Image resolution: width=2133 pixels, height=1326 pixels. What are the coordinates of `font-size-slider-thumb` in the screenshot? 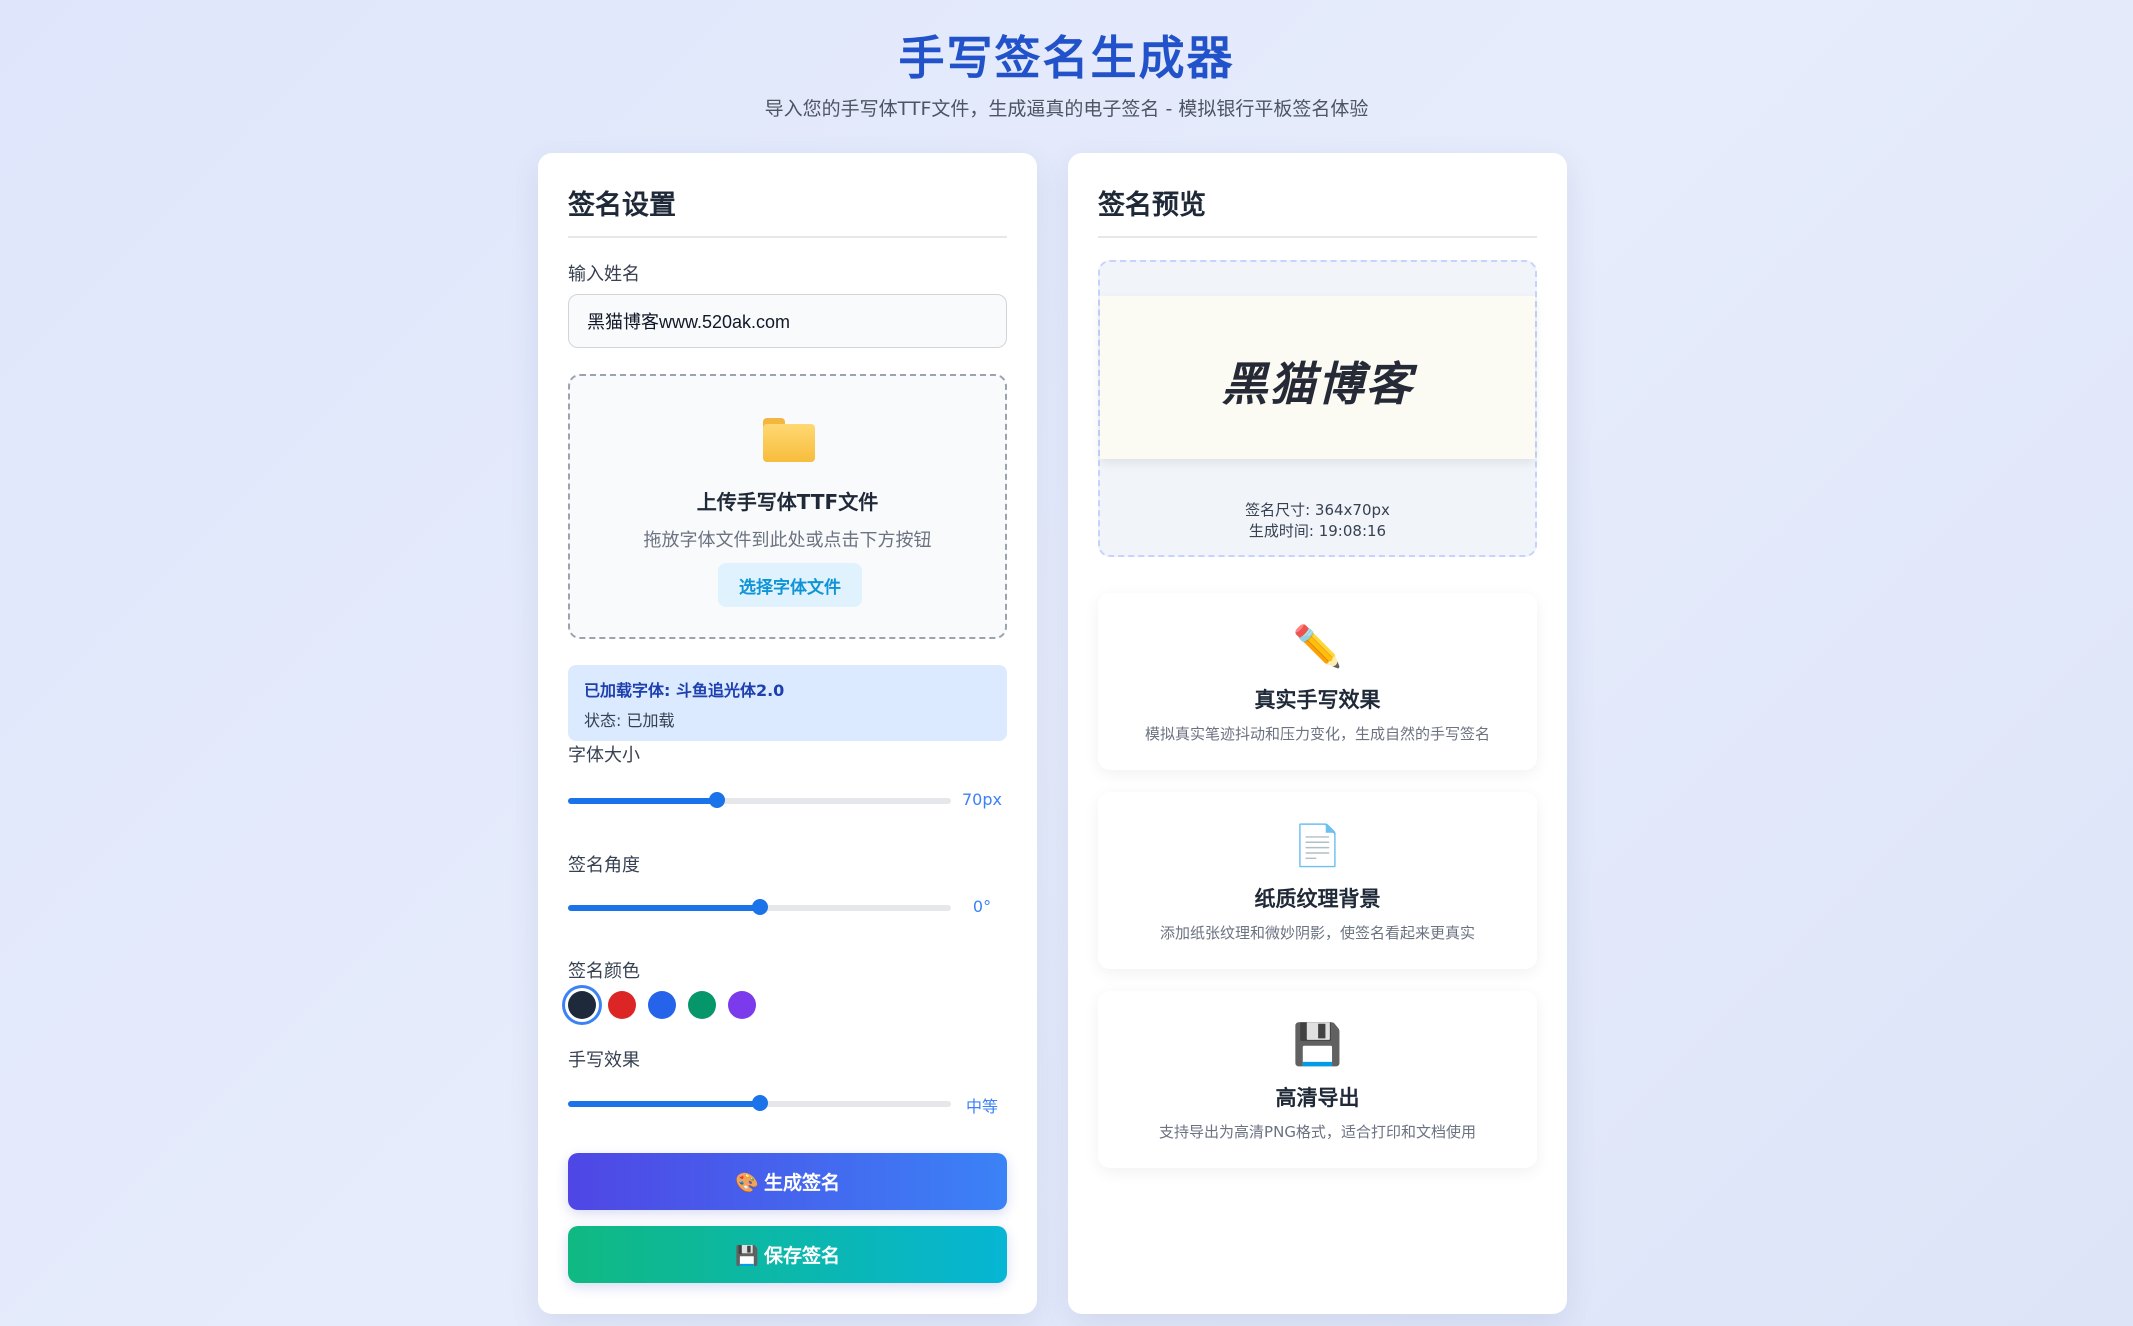 It's located at (717, 800).